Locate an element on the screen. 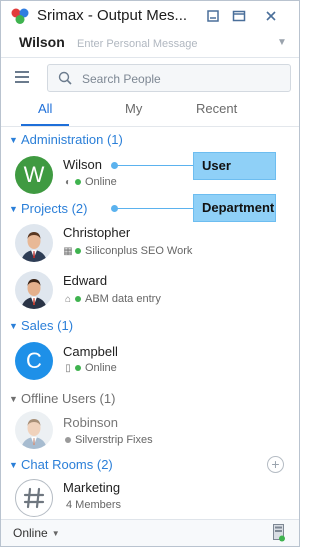  tab-bar: All My Recent is located at coordinates (150, 114).